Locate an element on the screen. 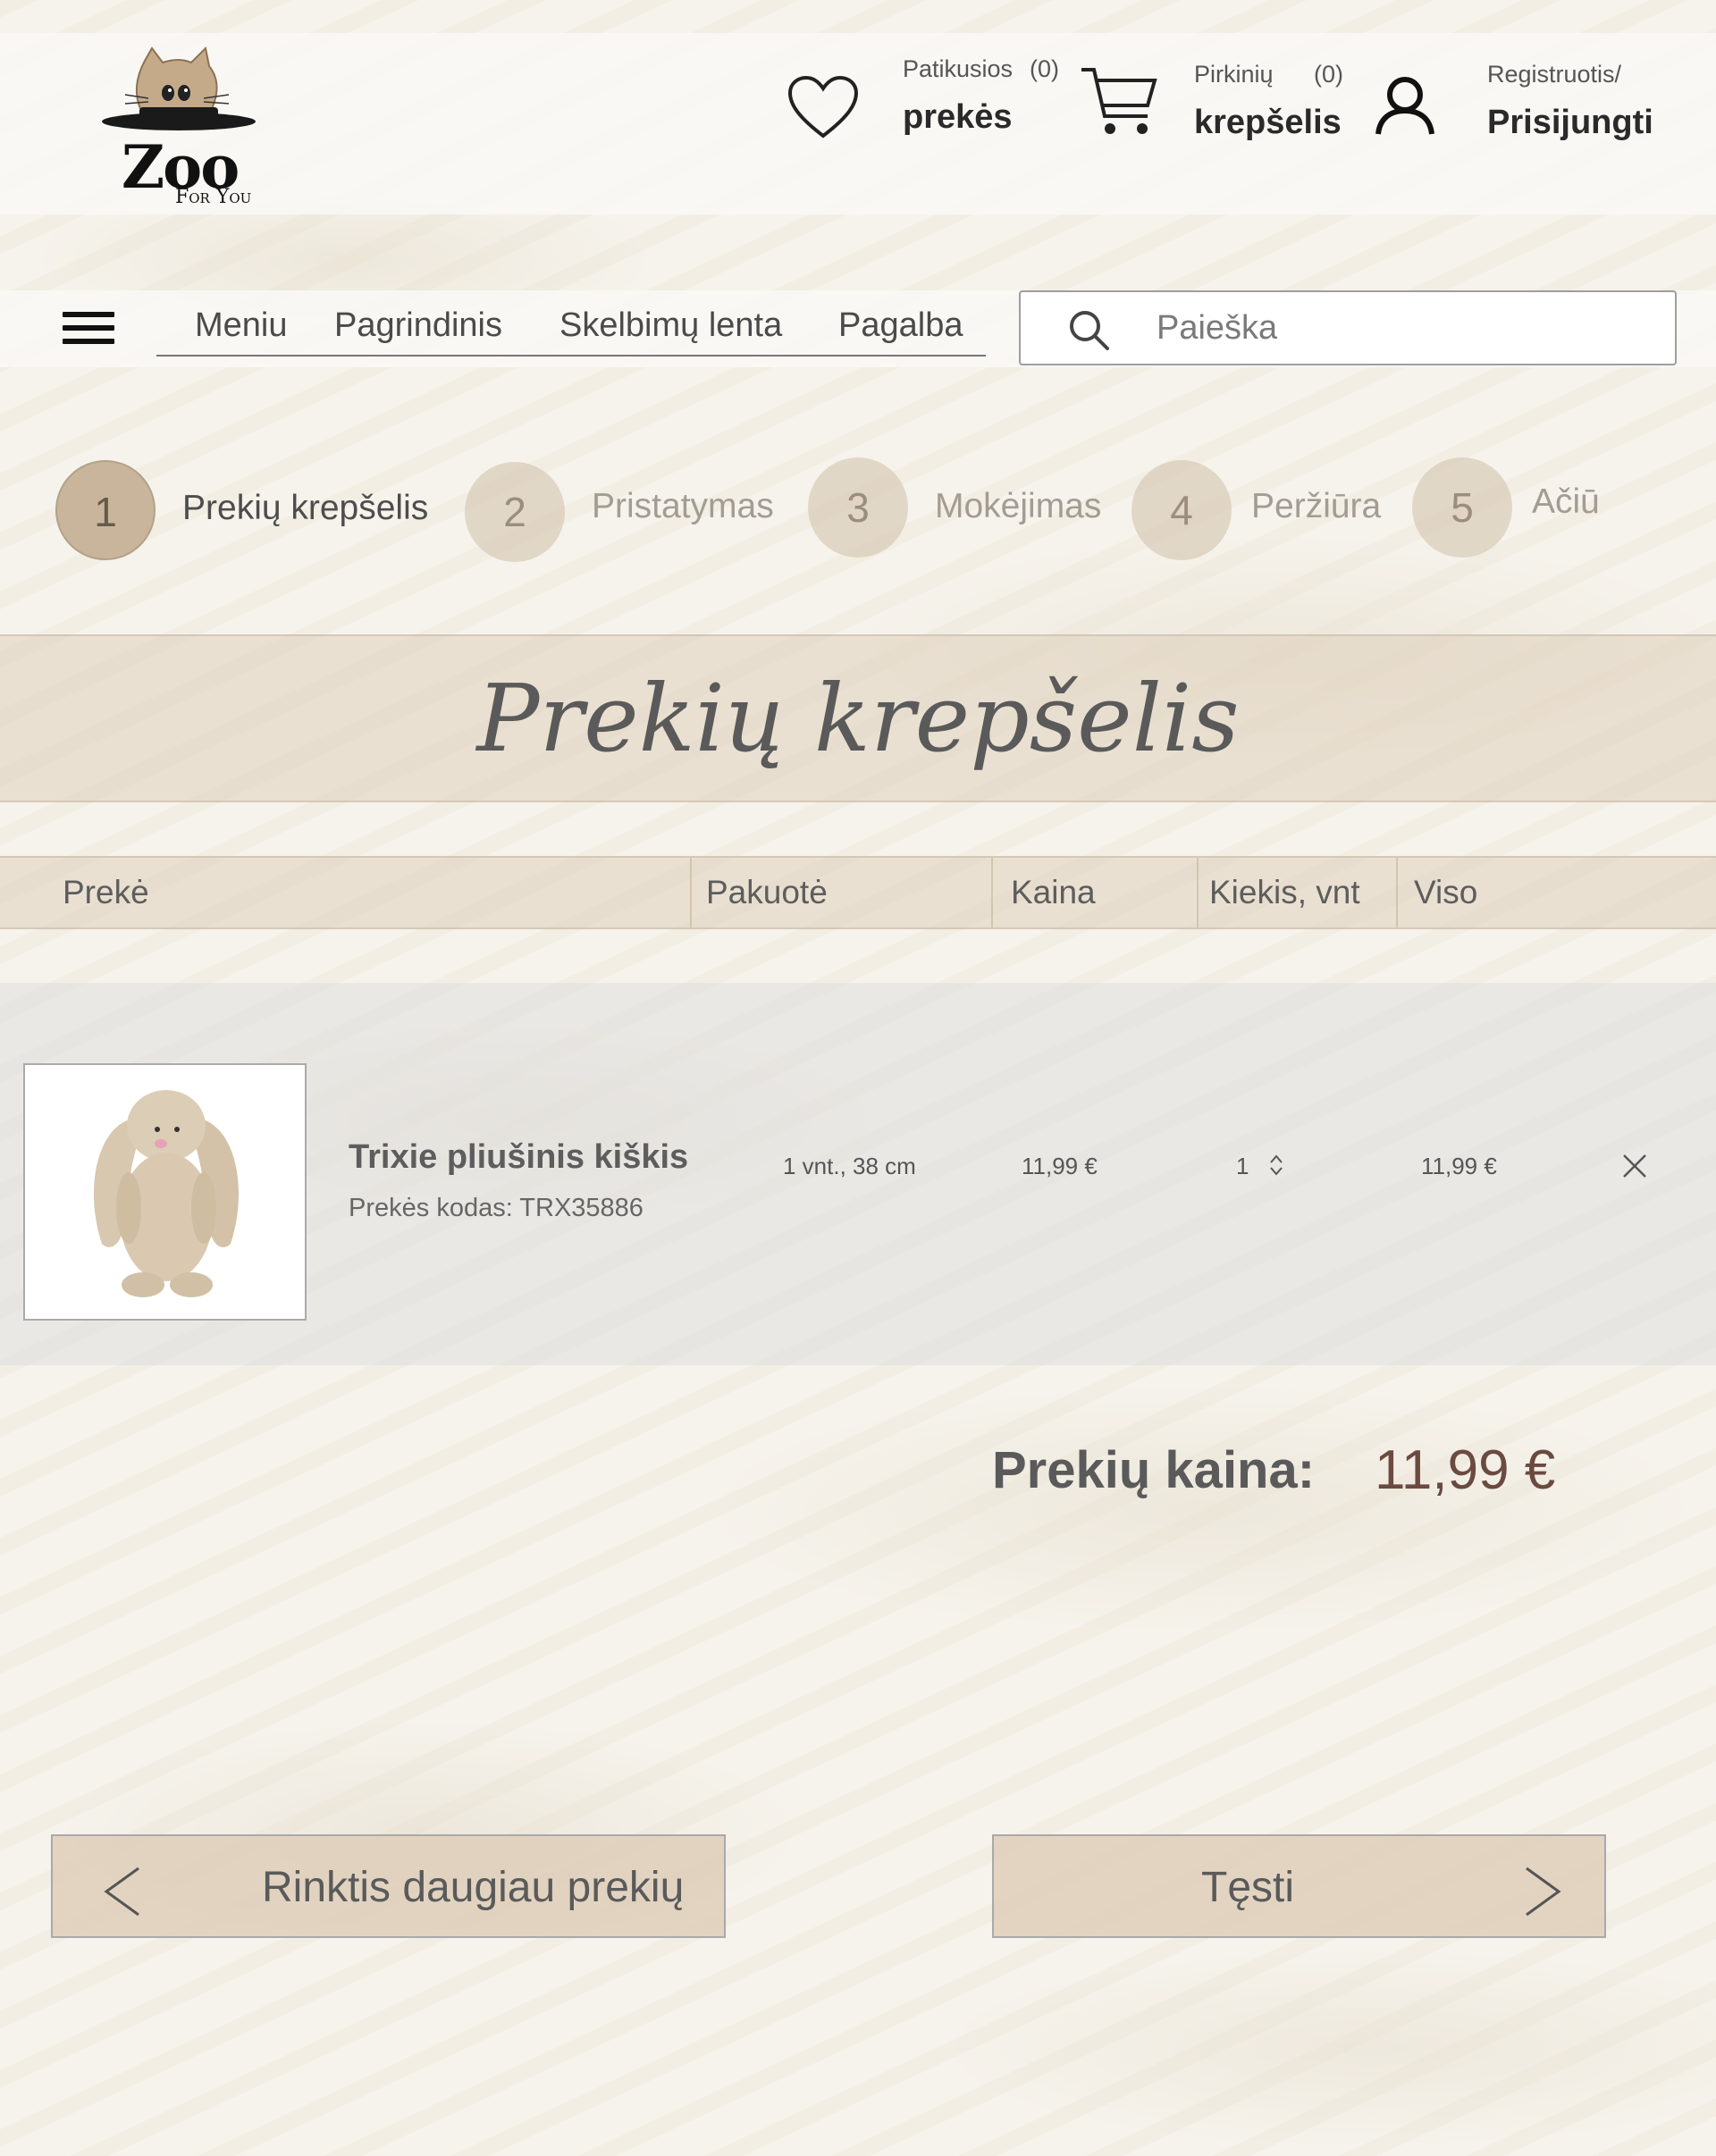  user-icon is located at coordinates (1405, 108).